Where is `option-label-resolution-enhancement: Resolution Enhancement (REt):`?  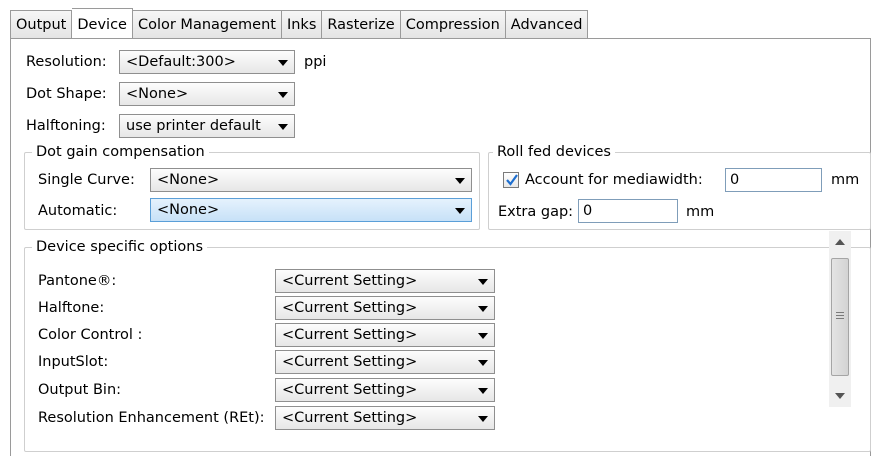
option-label-resolution-enhancement: Resolution Enhancement (REt): is located at coordinates (151, 418).